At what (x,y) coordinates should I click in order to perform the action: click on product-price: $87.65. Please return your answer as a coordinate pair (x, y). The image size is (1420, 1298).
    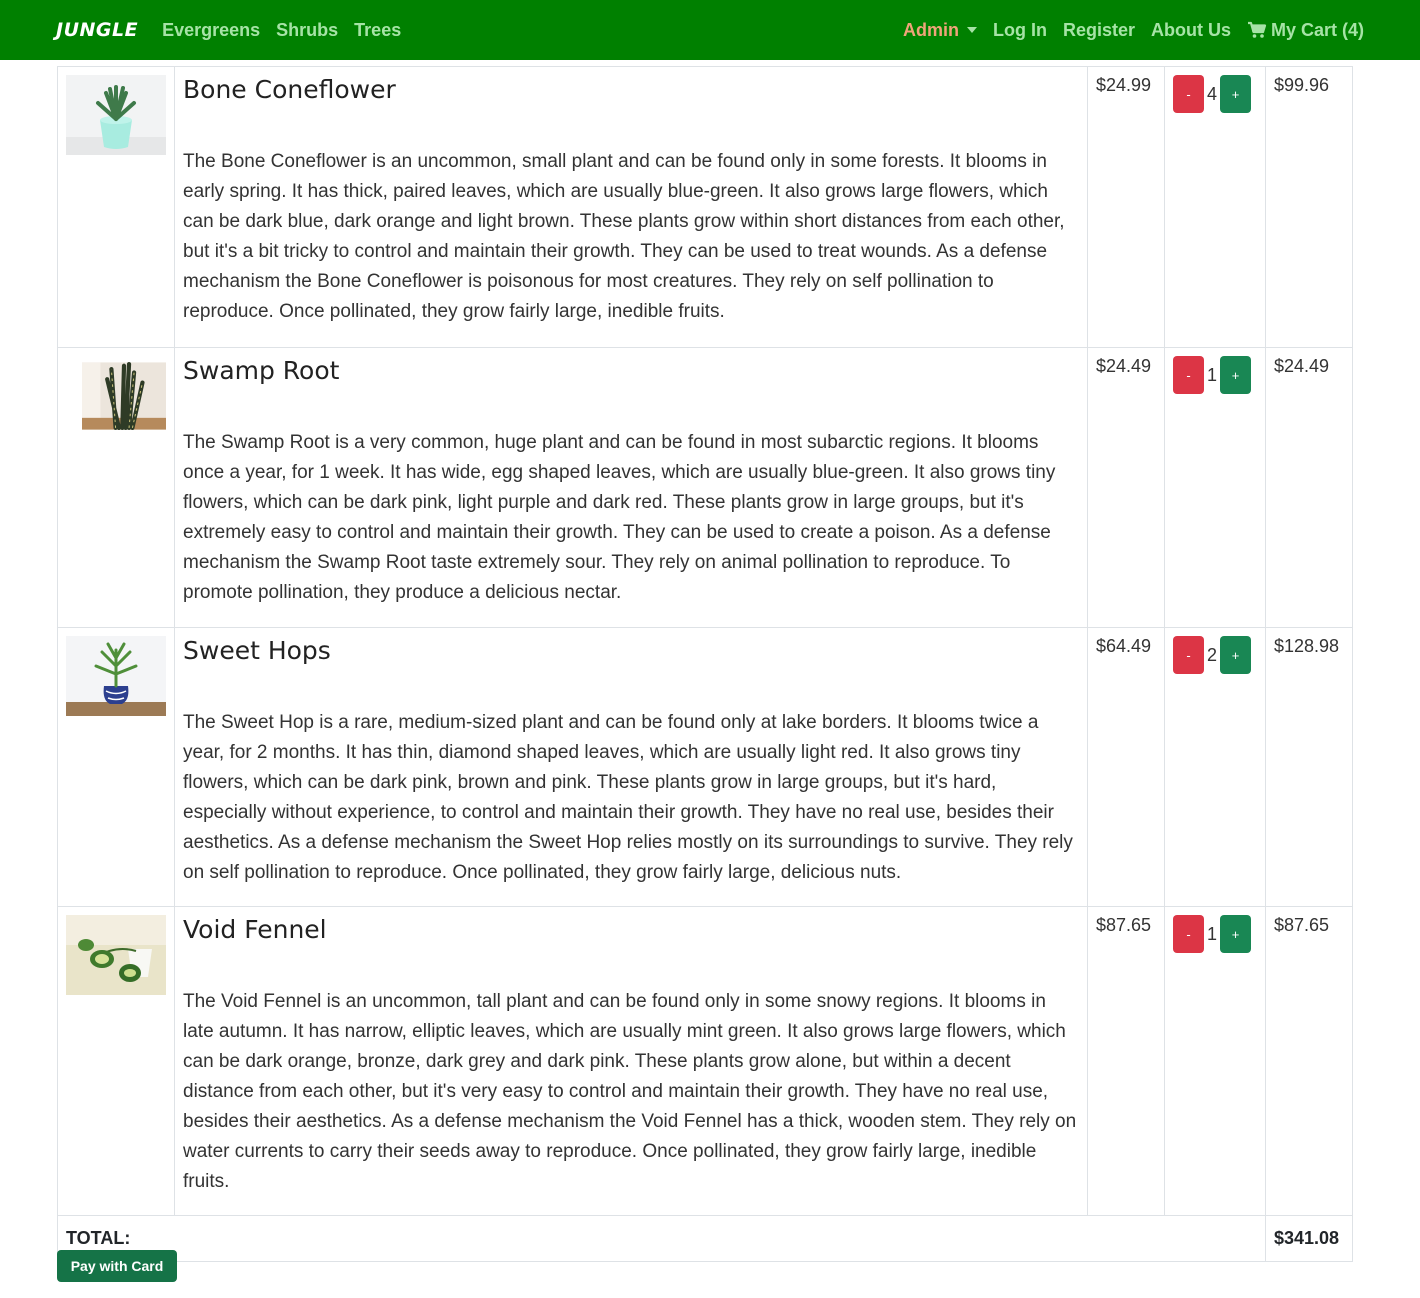
    Looking at the image, I should click on (1126, 1061).